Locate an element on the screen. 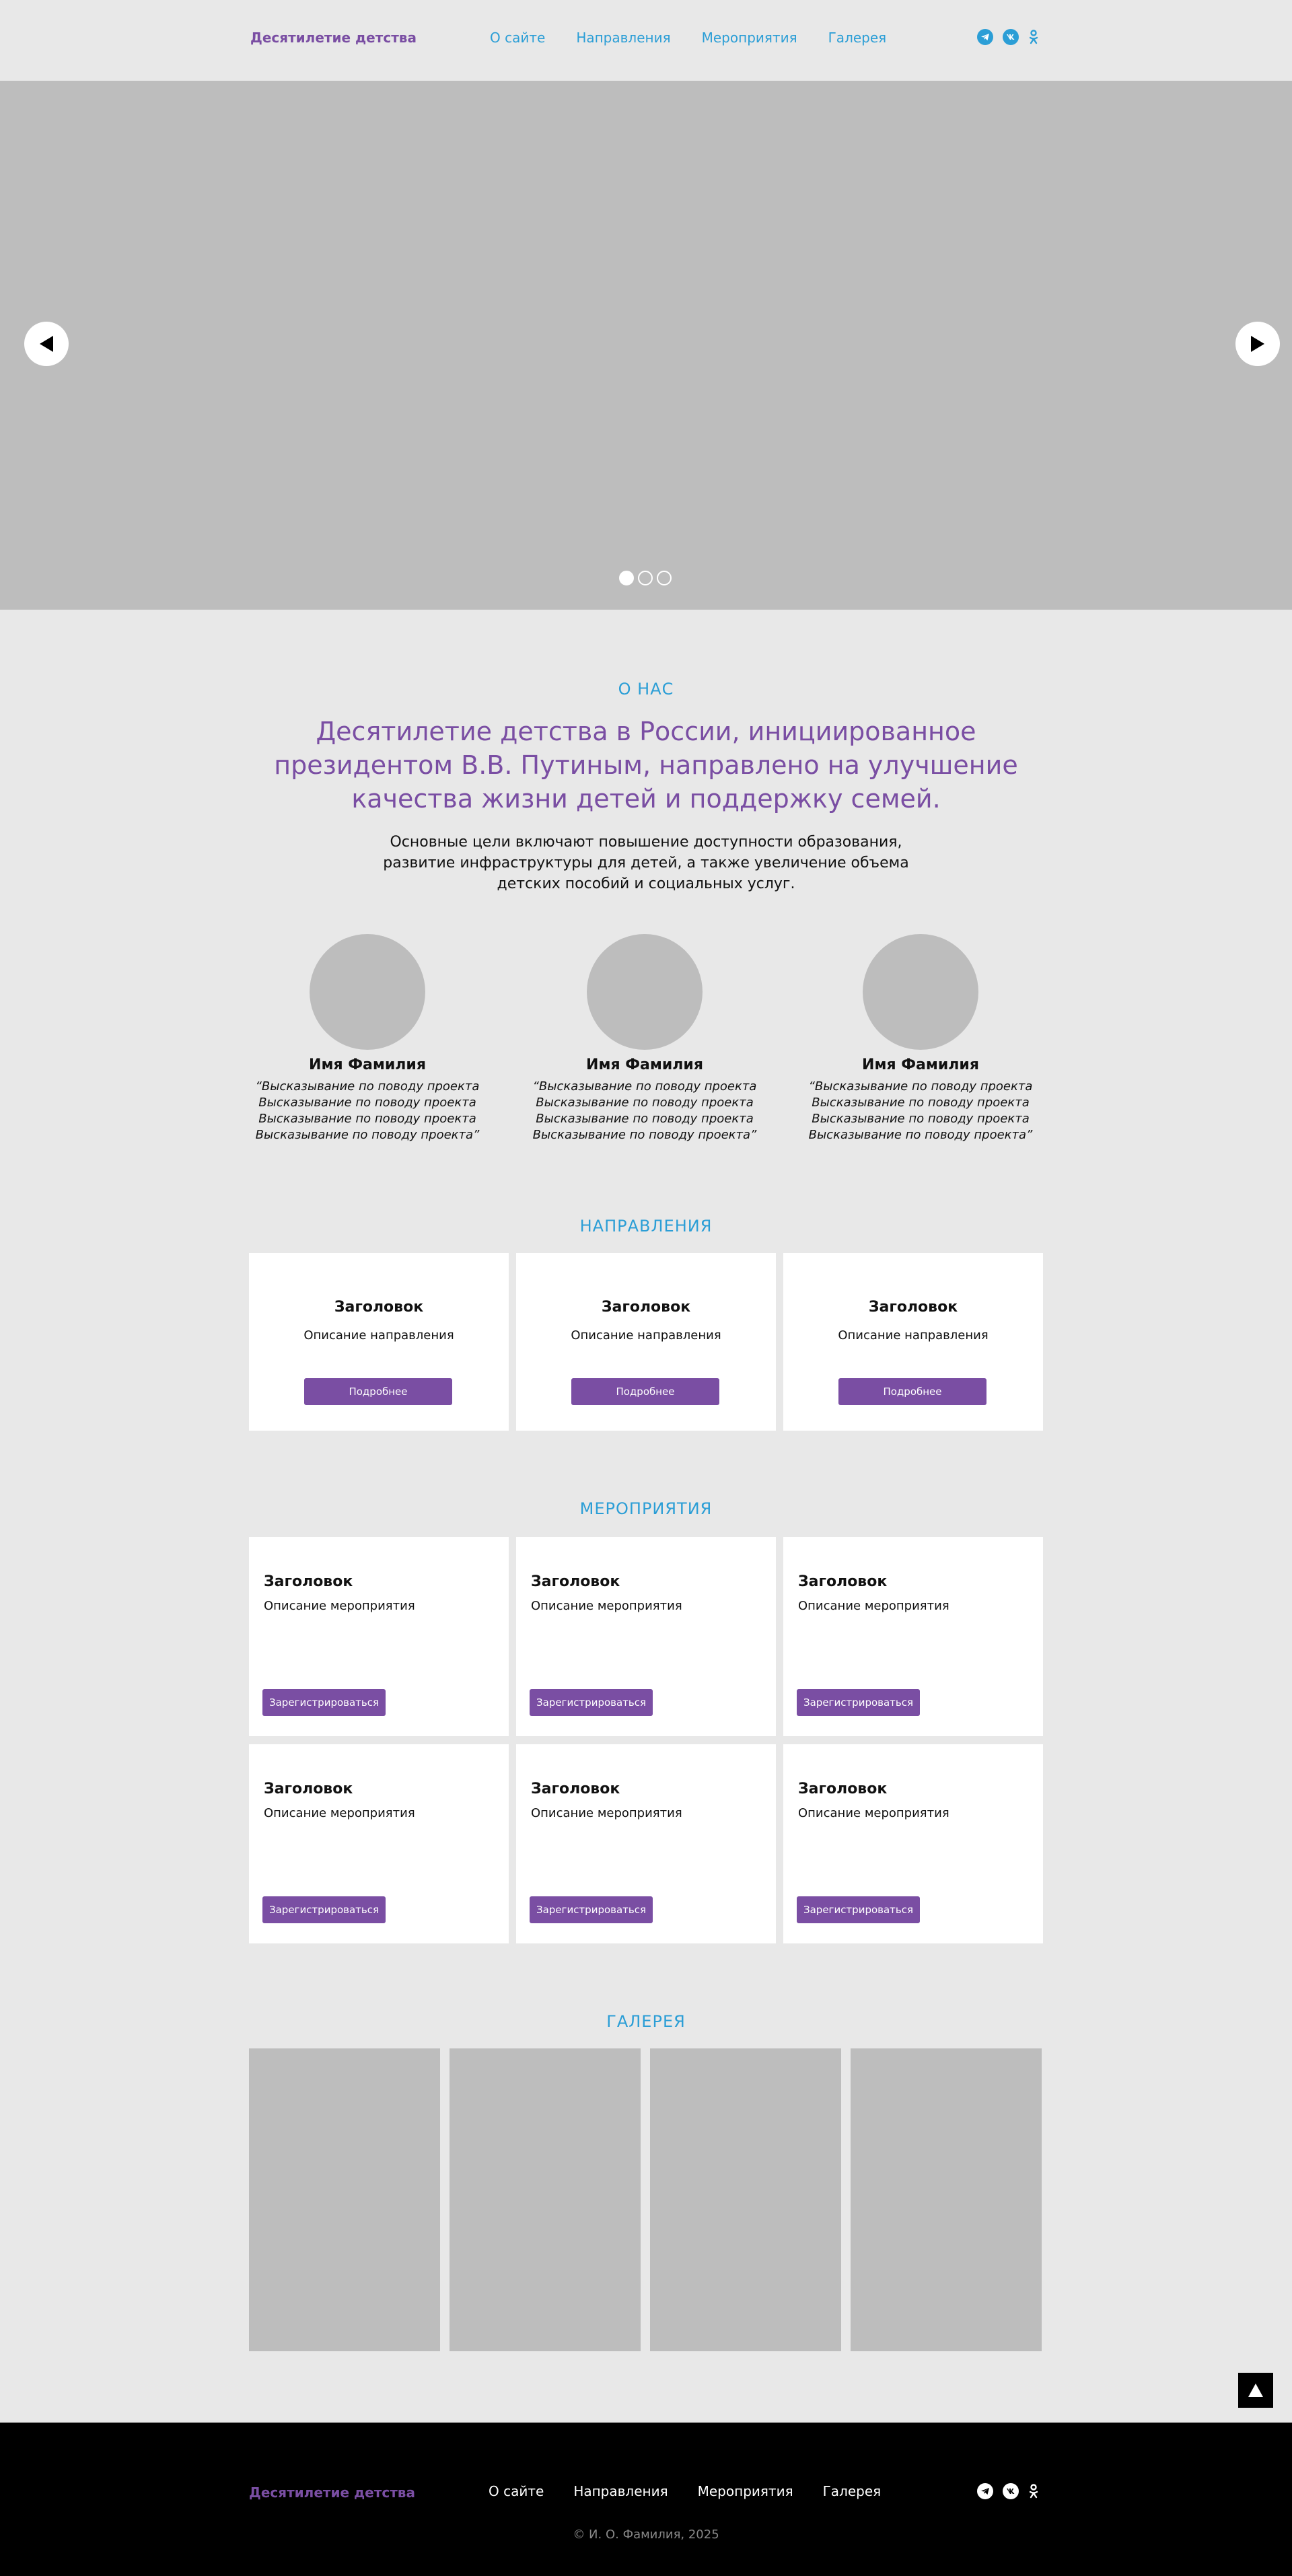 Image resolution: width=1292 pixels, height=2576 pixels. main-nav: О сайте Направления Мероприятия Галерея is located at coordinates (688, 38).